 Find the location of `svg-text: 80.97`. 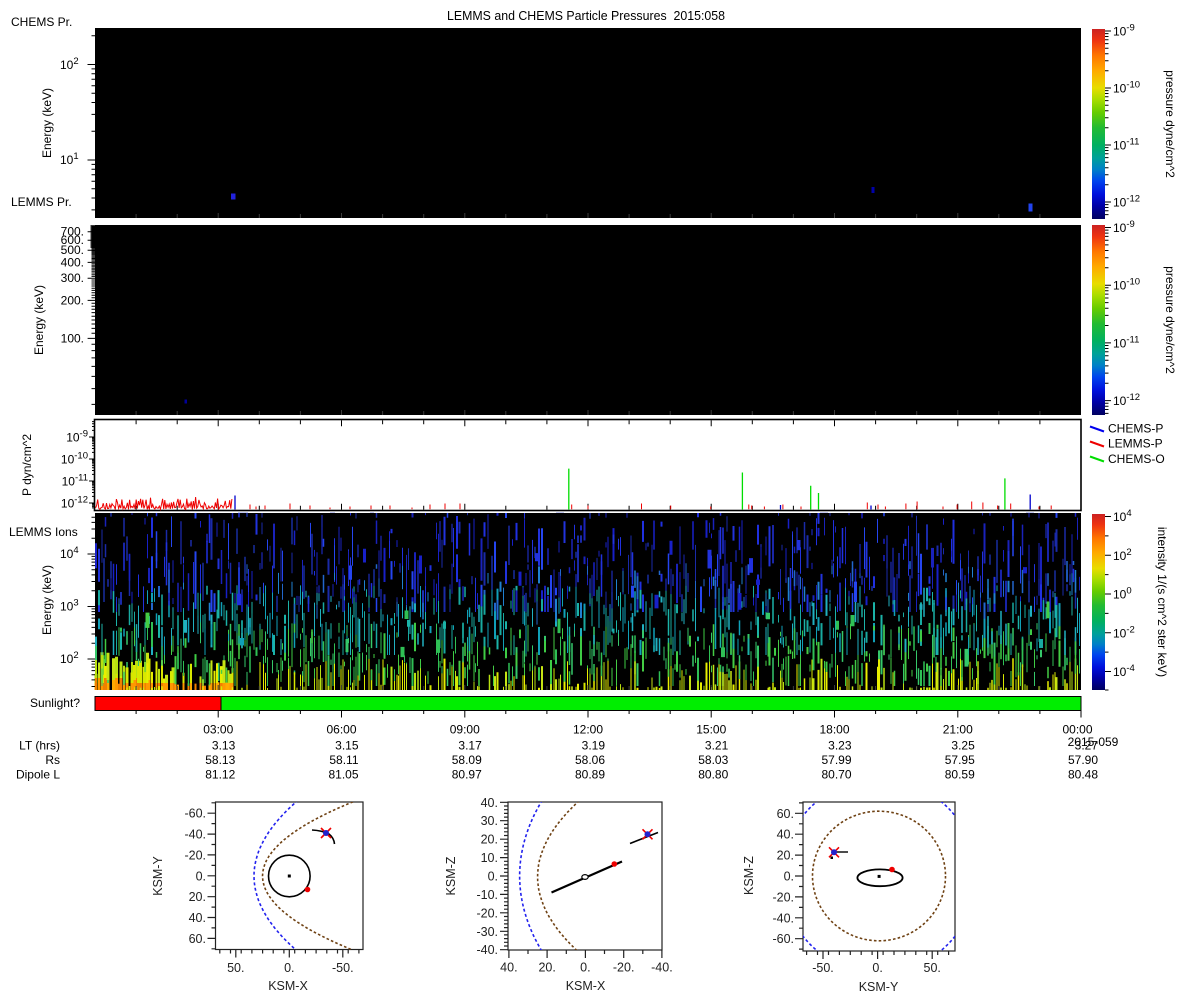

svg-text: 80.97 is located at coordinates (467, 775).